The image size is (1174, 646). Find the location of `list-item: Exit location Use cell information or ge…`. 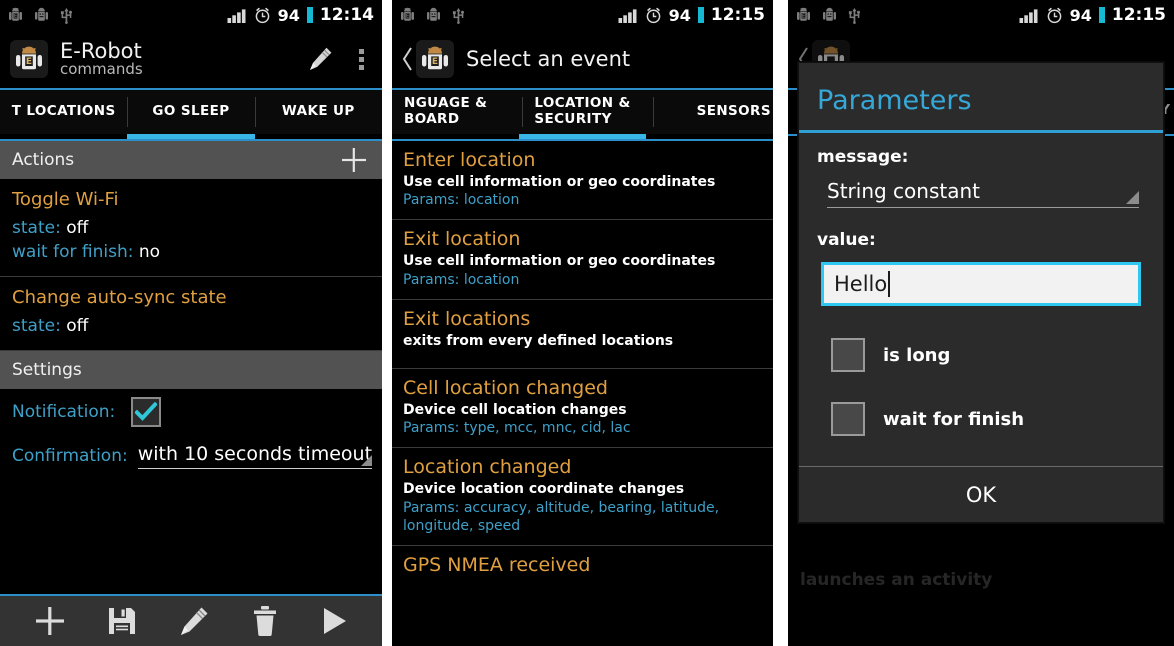

list-item: Exit location Use cell information or ge… is located at coordinates (582, 260).